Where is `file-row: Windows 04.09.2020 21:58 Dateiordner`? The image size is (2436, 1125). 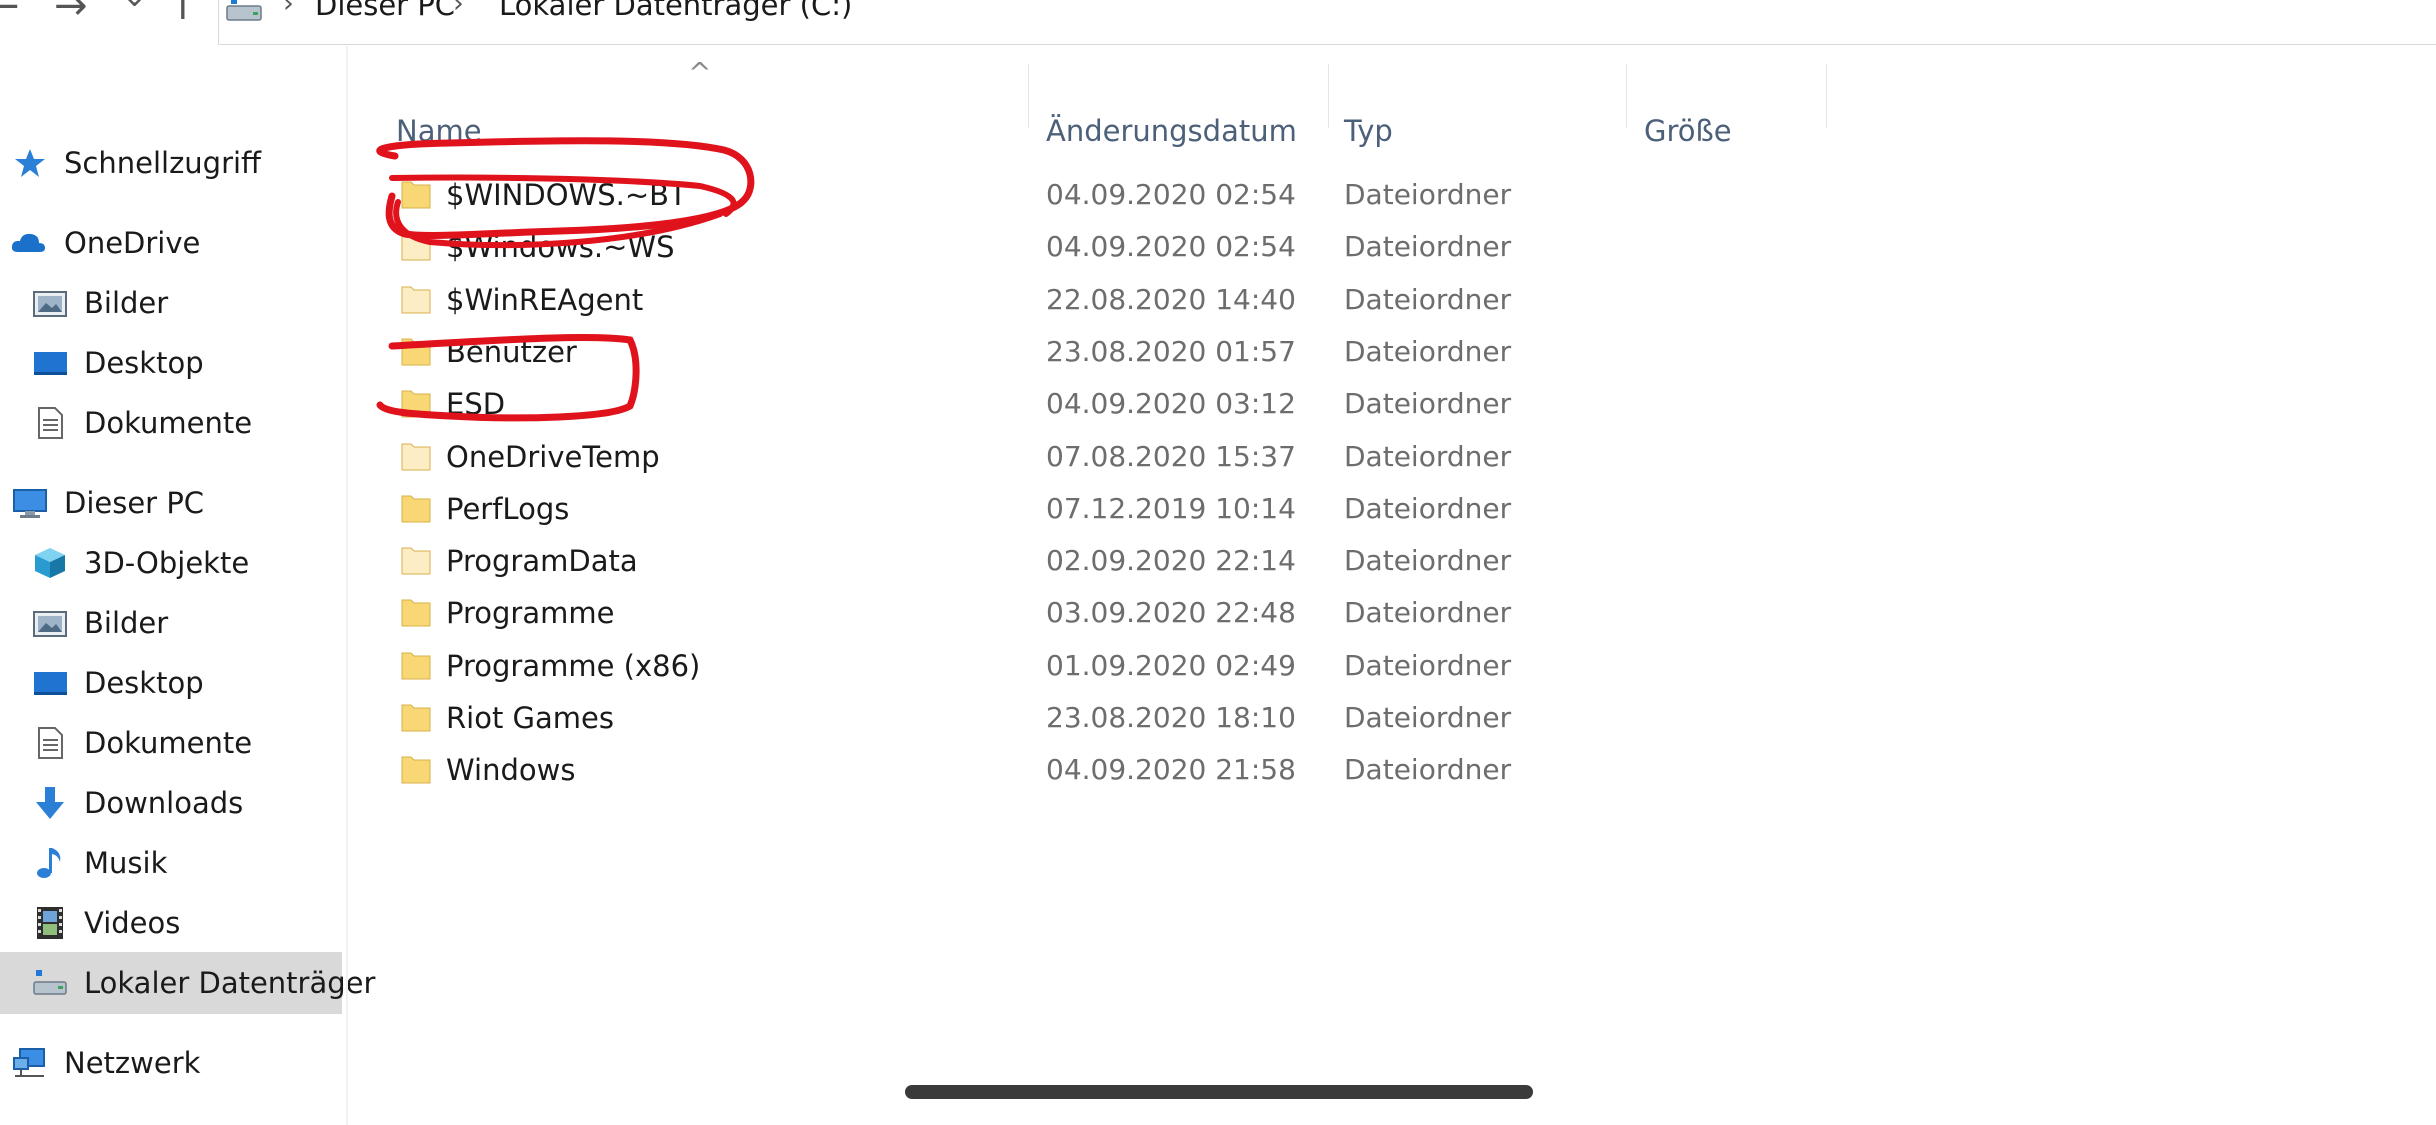
file-row: Windows 04.09.2020 21:58 Dateiordner is located at coordinates (1049, 769).